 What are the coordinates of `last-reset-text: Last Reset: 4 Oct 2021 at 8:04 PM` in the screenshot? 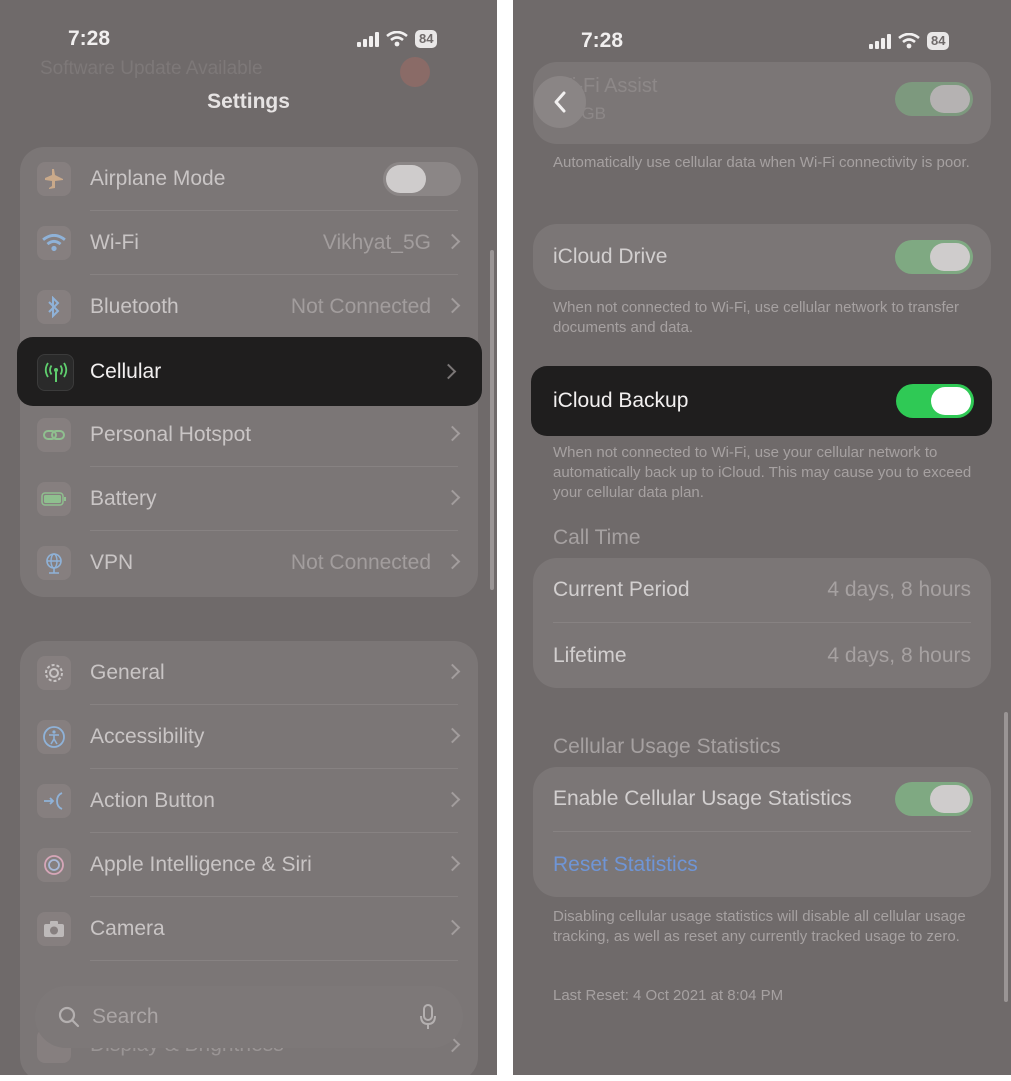 It's located at (668, 995).